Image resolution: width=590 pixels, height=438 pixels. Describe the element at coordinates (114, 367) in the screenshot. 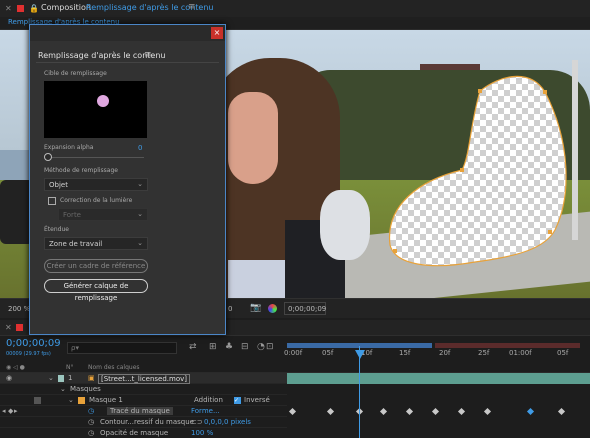

I see `column-layer-name: Nom des calques` at that location.